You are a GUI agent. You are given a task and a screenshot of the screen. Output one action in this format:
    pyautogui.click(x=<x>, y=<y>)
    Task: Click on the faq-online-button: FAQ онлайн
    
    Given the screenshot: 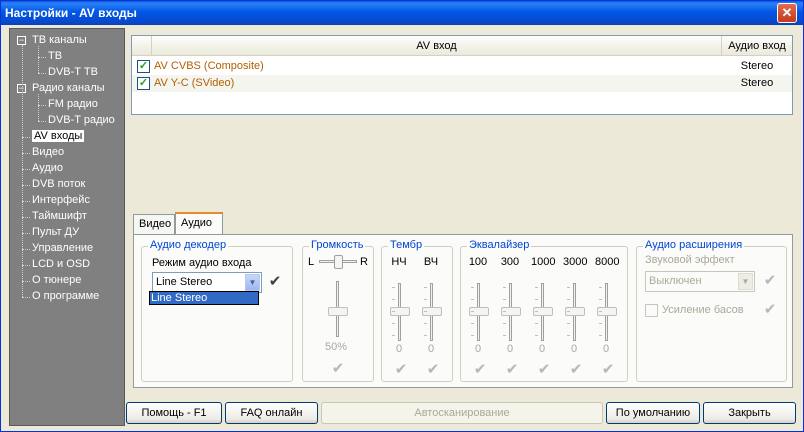 What is the action you would take?
    pyautogui.click(x=271, y=413)
    